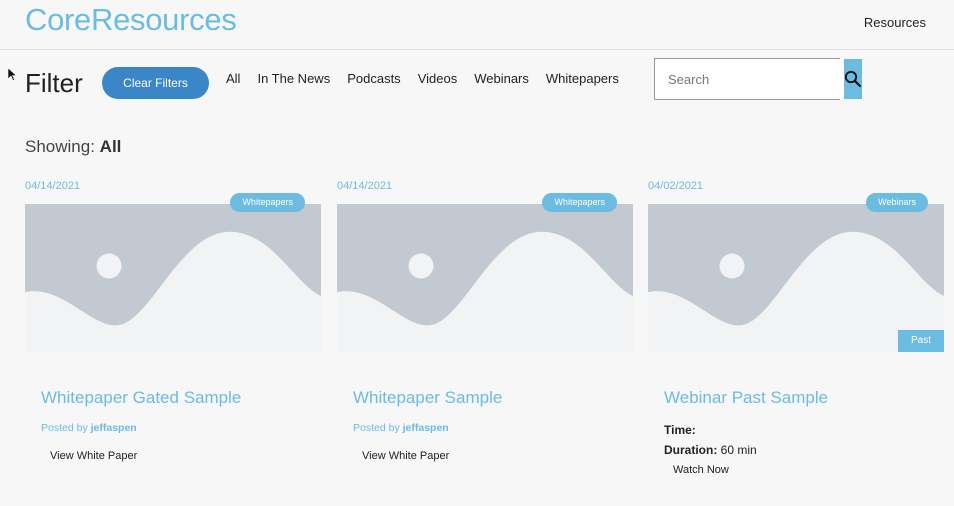 The image size is (954, 506). I want to click on clear-filters-button: Clear Filters, so click(155, 83).